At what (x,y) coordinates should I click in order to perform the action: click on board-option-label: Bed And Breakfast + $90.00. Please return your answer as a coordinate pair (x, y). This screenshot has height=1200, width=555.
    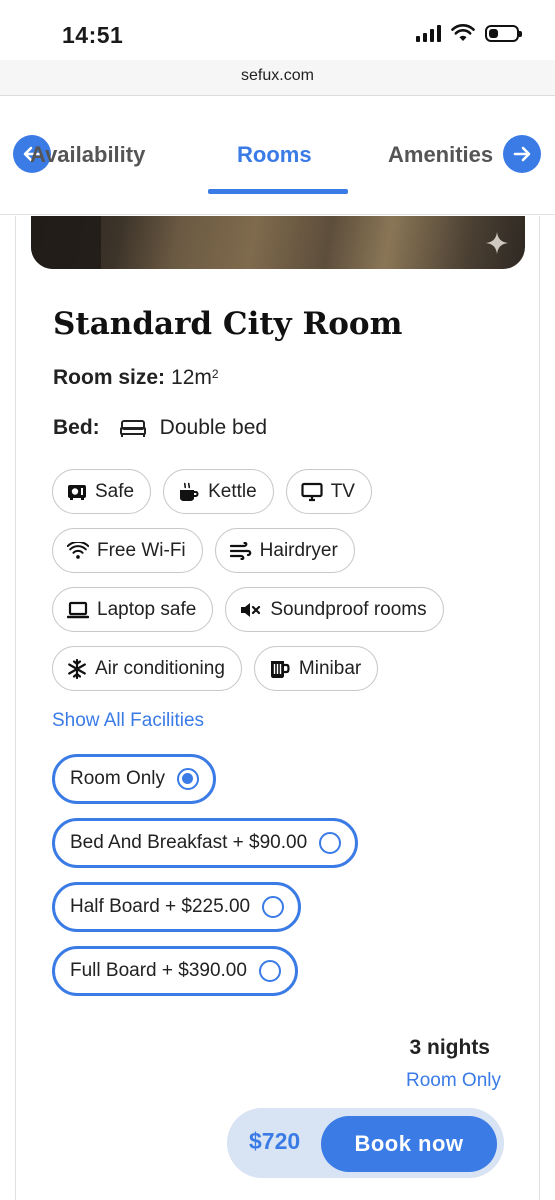
    Looking at the image, I should click on (189, 842).